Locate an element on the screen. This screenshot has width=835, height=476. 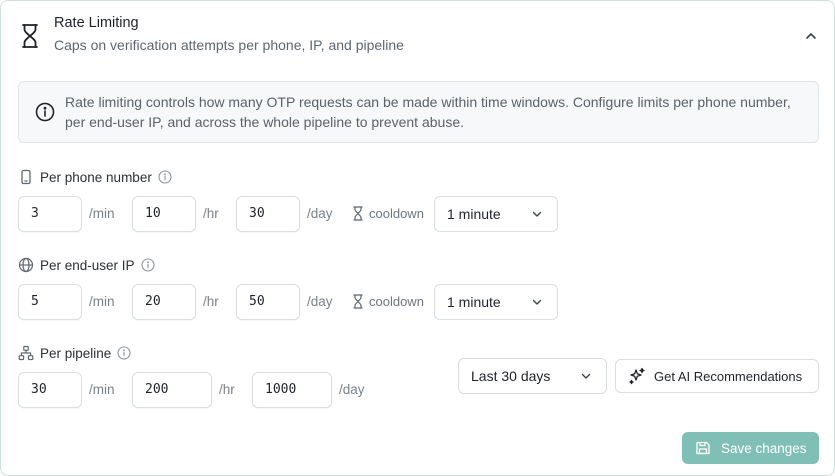
phone-per-day-input: 30 is located at coordinates (268, 214).